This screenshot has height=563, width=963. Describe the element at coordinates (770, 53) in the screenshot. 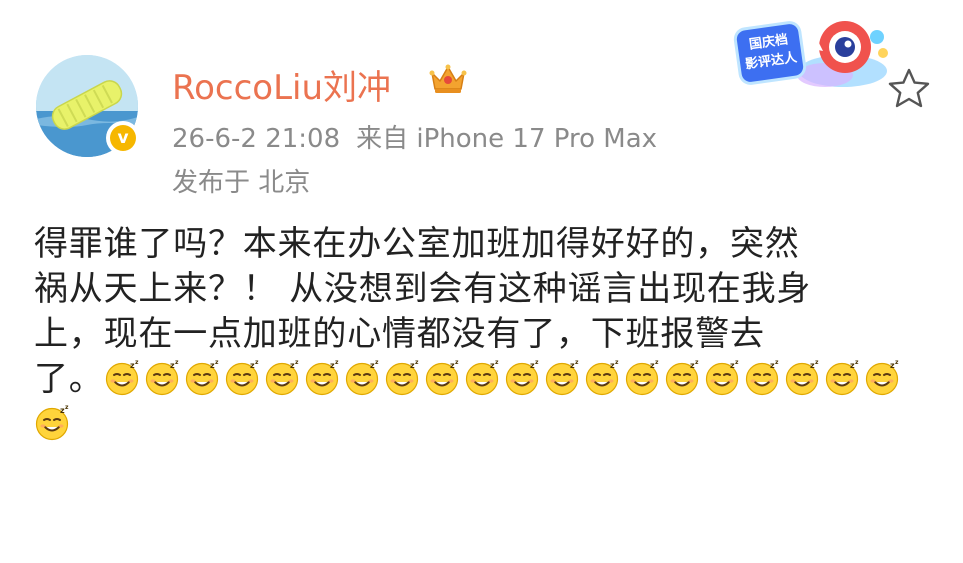

I see `badge-label: 国庆档 影评达人` at that location.